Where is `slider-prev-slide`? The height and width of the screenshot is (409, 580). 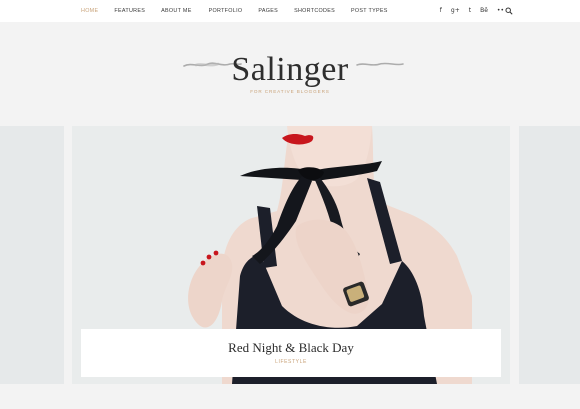 slider-prev-slide is located at coordinates (32, 255).